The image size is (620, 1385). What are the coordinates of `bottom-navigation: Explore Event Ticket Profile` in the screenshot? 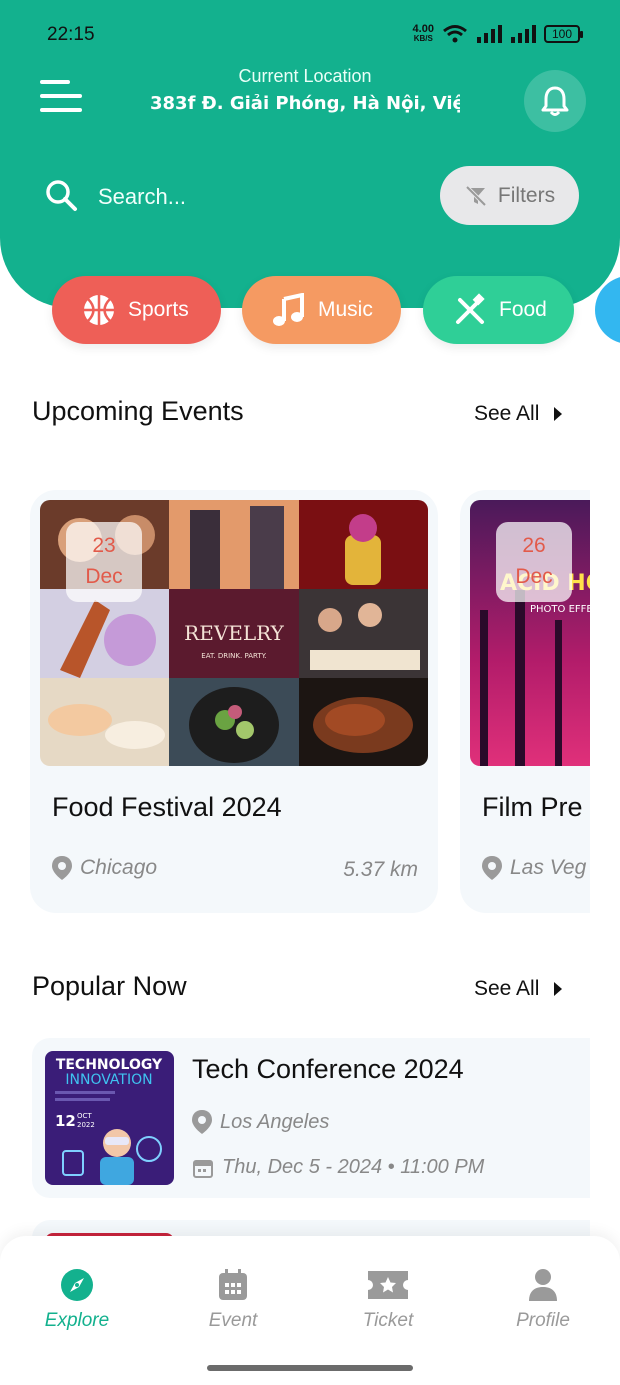 It's located at (310, 1310).